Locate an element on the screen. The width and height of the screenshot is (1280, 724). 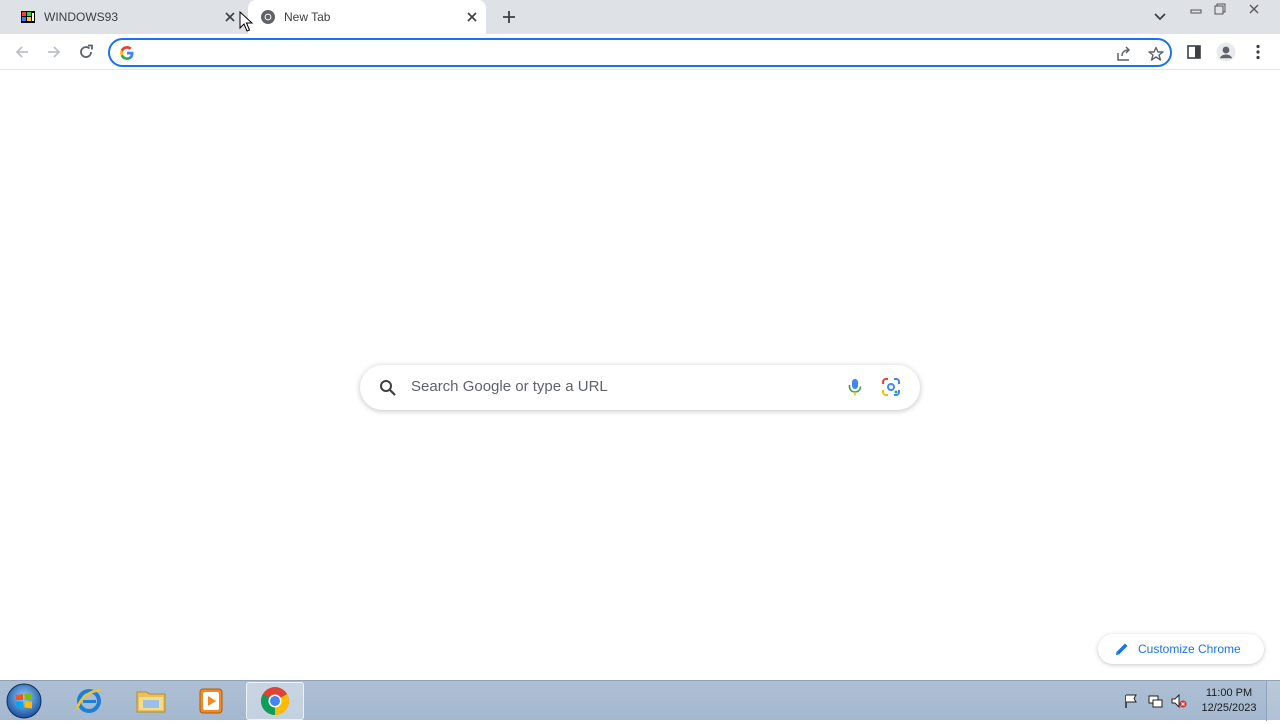
back-button is located at coordinates (22, 52).